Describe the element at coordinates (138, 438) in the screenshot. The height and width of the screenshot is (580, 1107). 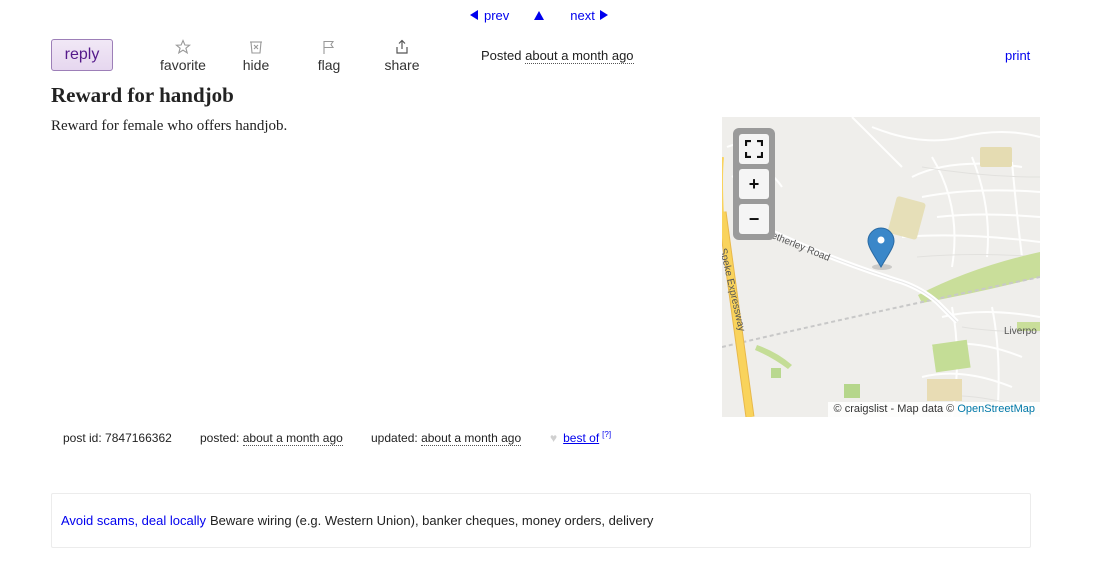
I see `post-id-value: 7847166362` at that location.